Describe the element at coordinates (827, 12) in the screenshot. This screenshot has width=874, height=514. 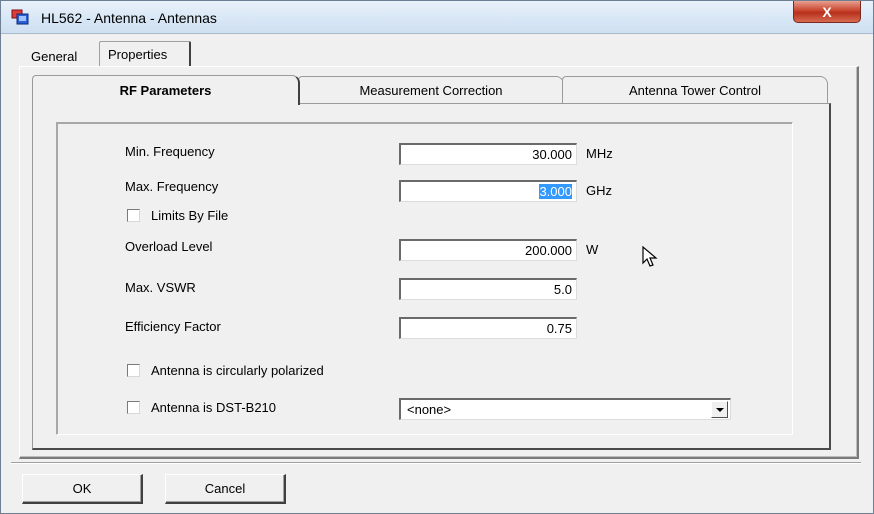
I see `close-button: X` at that location.